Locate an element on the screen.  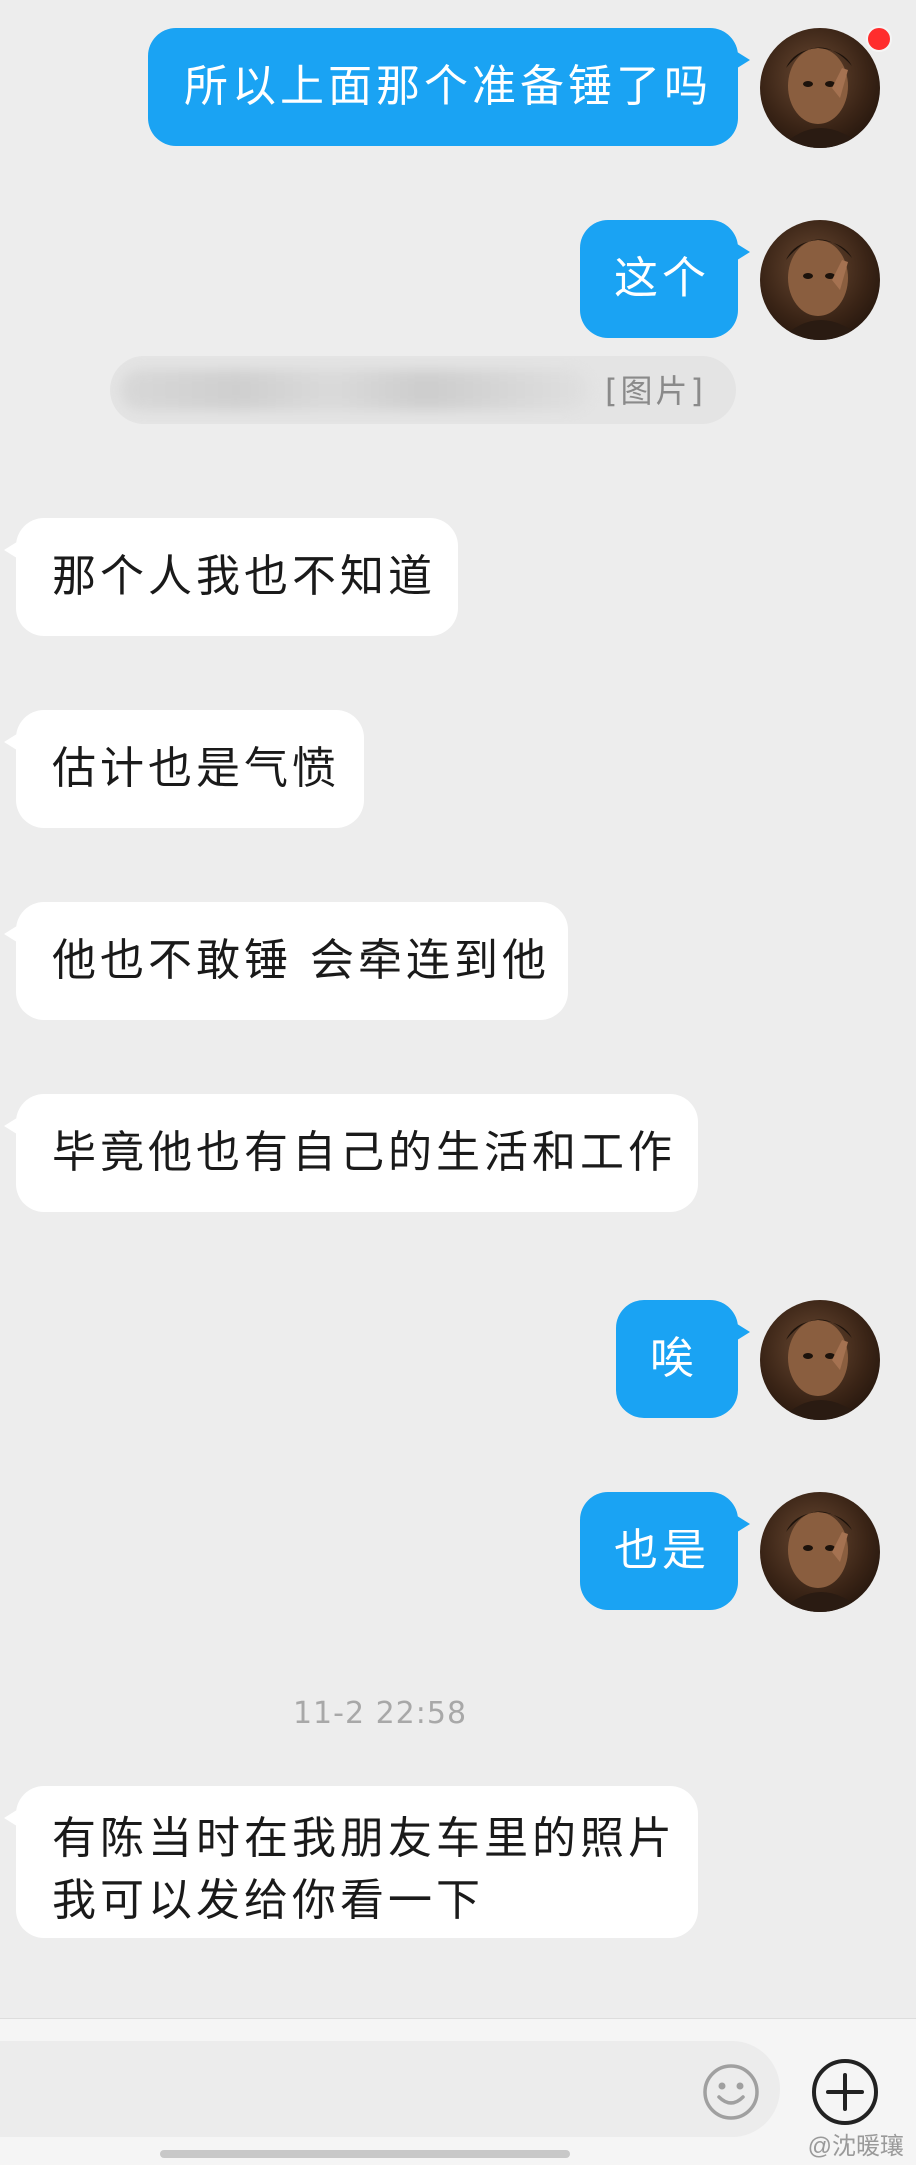
incoming-message-bubble: 估计也是气愤 is located at coordinates (184, 769).